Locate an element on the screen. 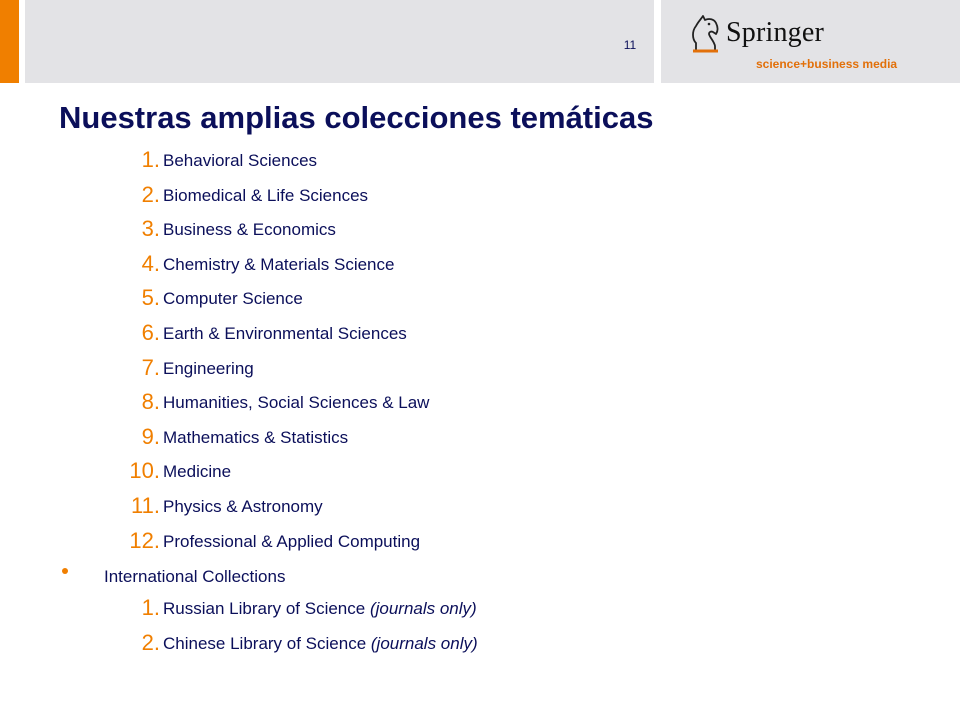 Image resolution: width=960 pixels, height=720 pixels. springer-logo: Springer science+business media is located at coordinates (798, 43).